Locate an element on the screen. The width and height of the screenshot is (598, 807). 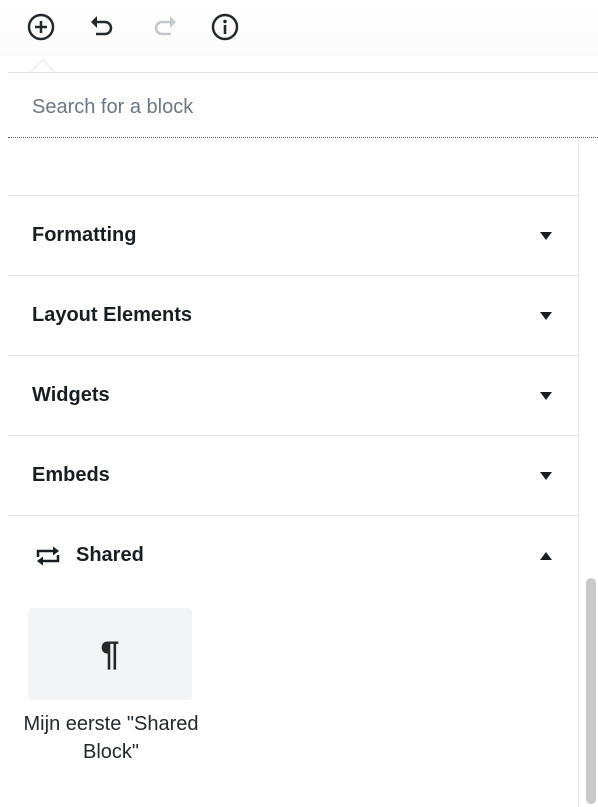
block-search is located at coordinates (303, 105).